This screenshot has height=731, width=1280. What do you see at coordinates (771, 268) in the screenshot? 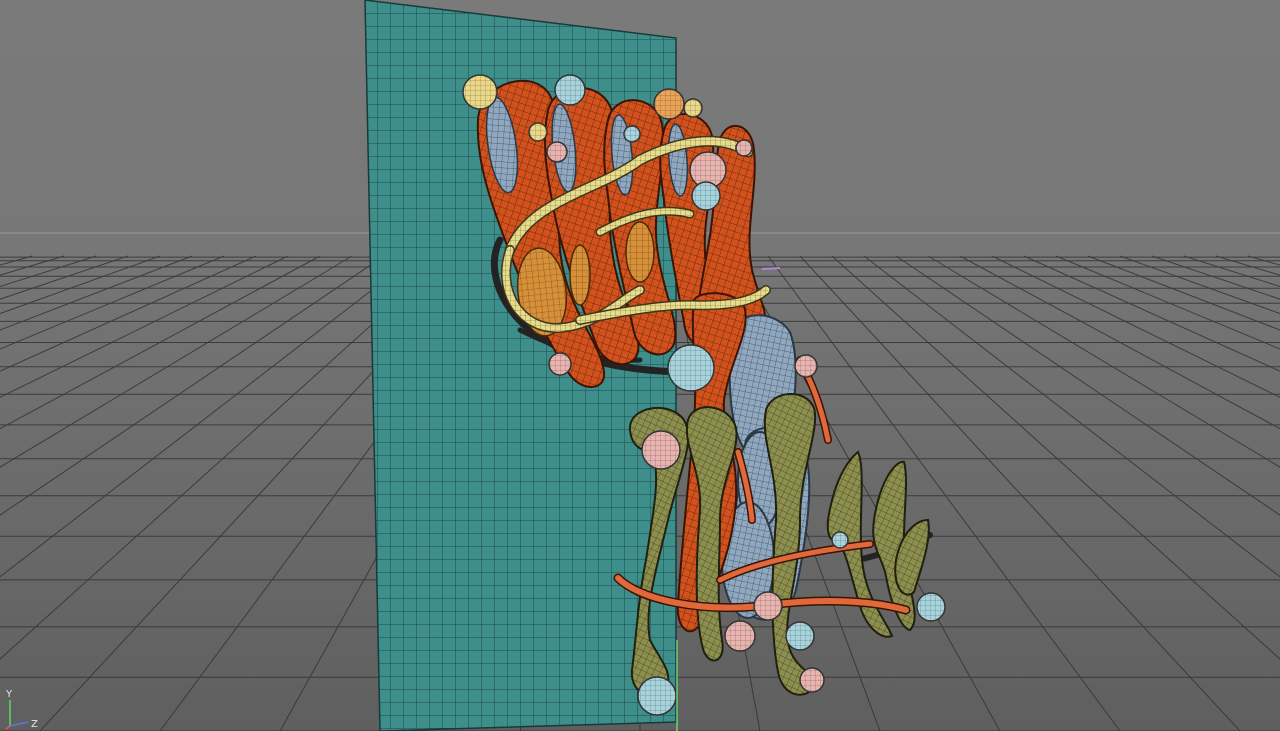
I see `pivot-marker` at bounding box center [771, 268].